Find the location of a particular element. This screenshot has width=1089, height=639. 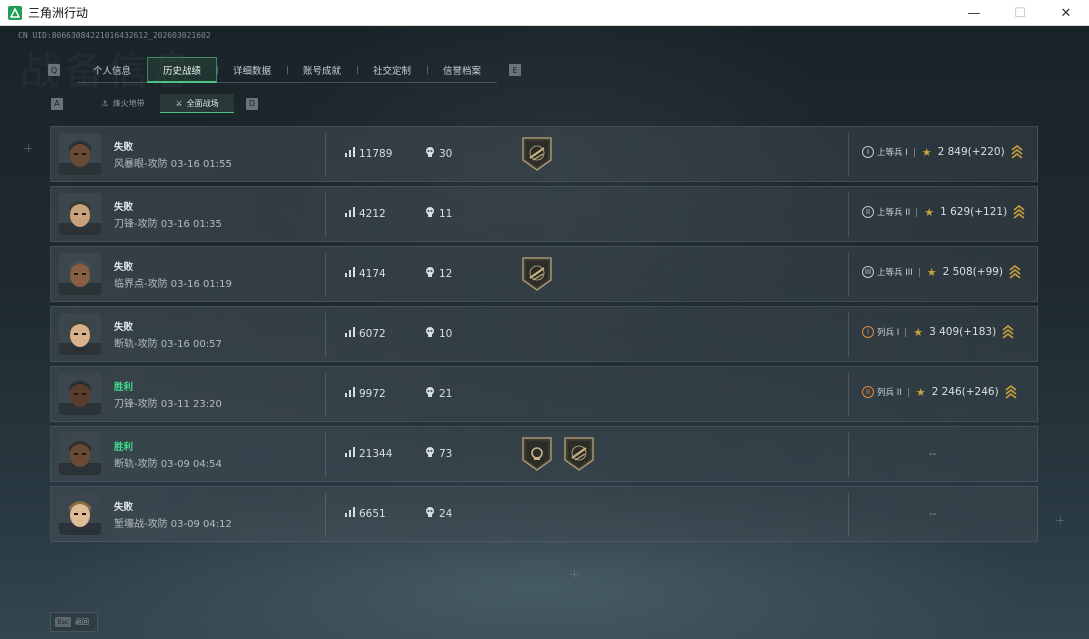

rank-score: 2 508(+99) is located at coordinates (973, 272).